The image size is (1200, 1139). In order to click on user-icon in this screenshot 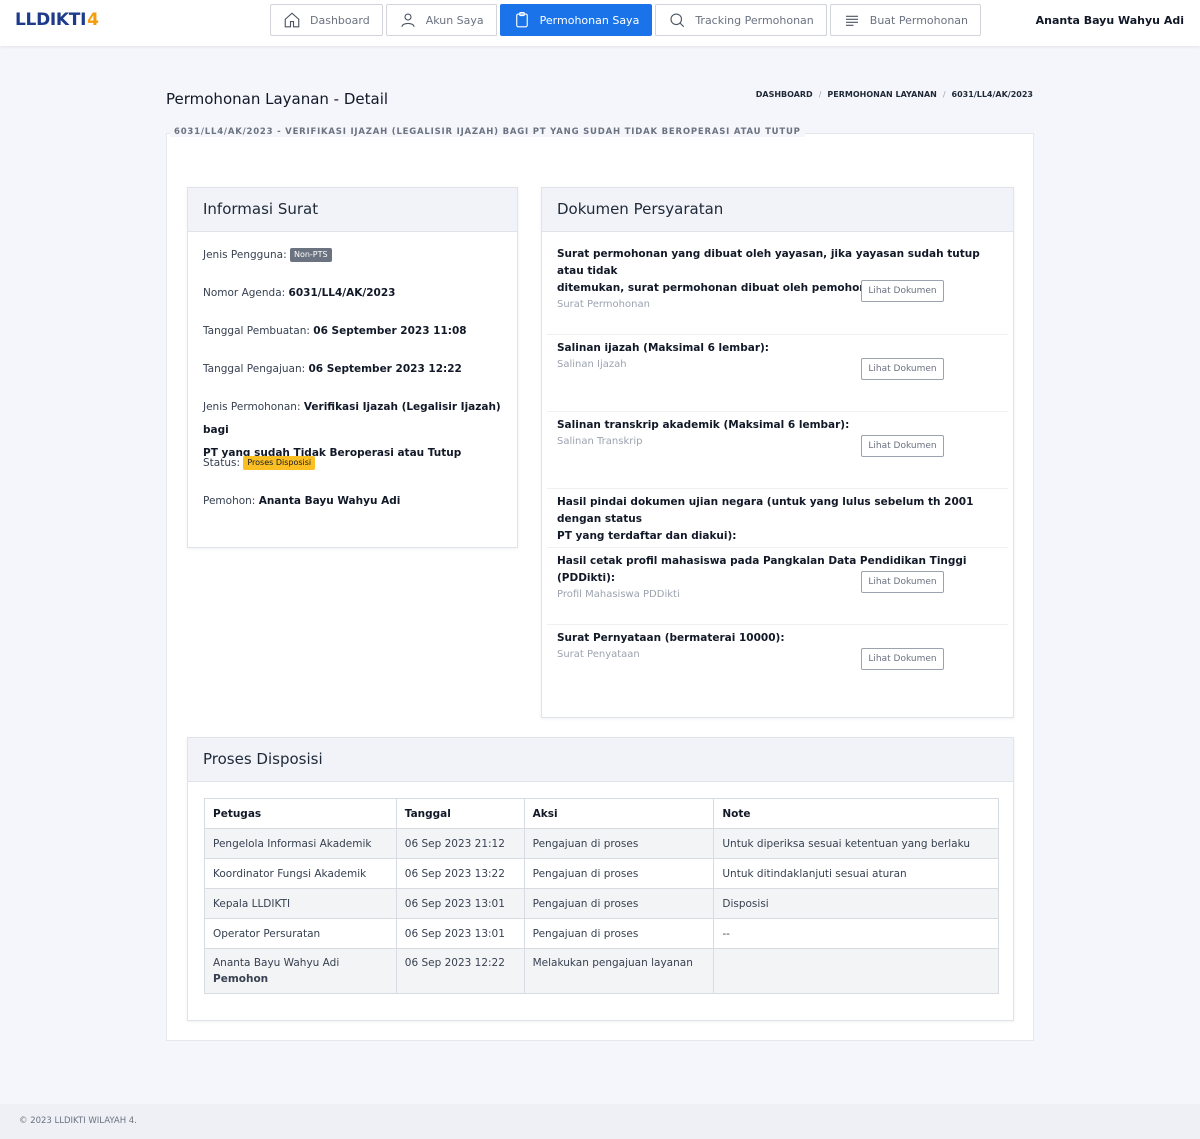, I will do `click(408, 20)`.